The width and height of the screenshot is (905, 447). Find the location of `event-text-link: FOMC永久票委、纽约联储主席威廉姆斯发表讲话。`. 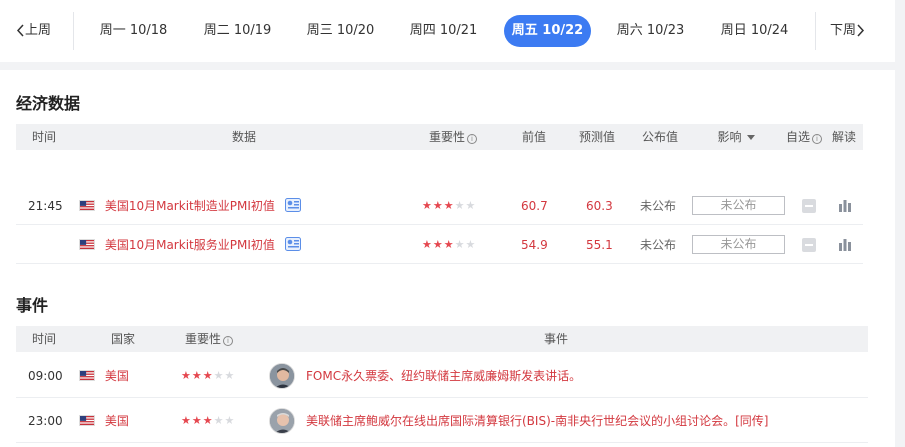

event-text-link: FOMC永久票委、纽约联储主席威廉姆斯发表讲话。 is located at coordinates (443, 376).